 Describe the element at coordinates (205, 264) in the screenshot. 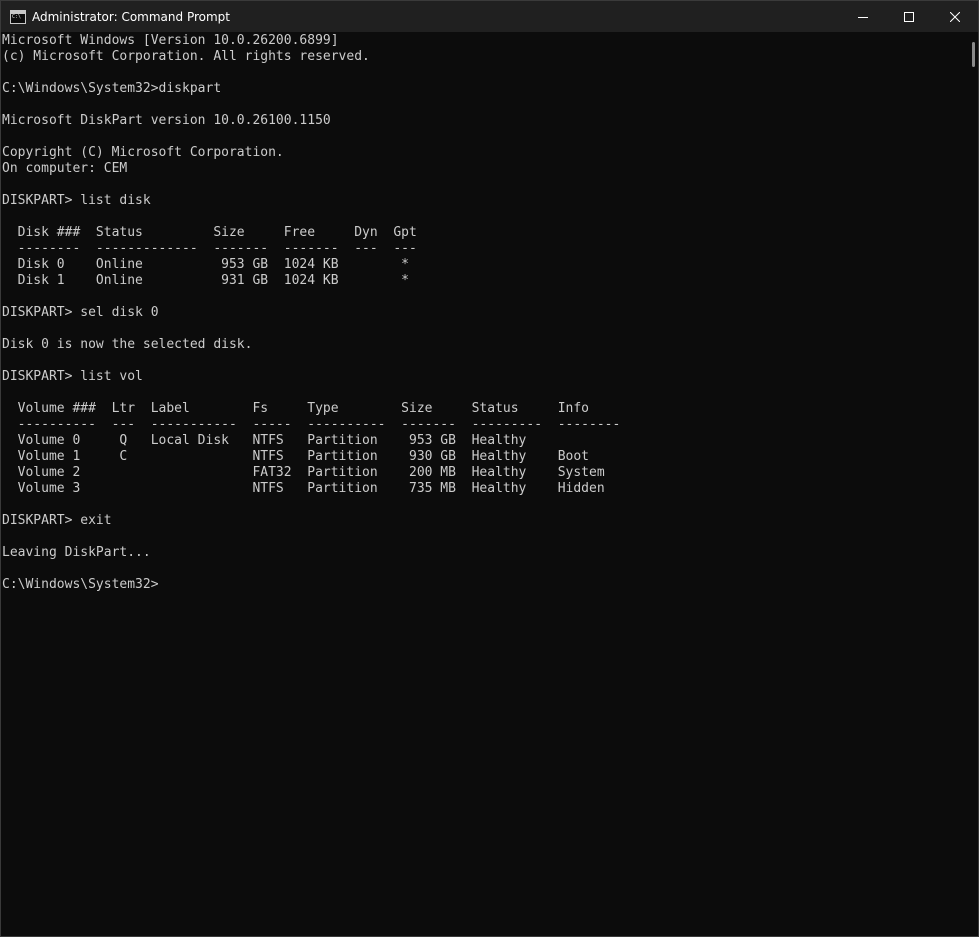

I see `console-line: Disk 0 Online 953 GB 1024 KB *` at that location.